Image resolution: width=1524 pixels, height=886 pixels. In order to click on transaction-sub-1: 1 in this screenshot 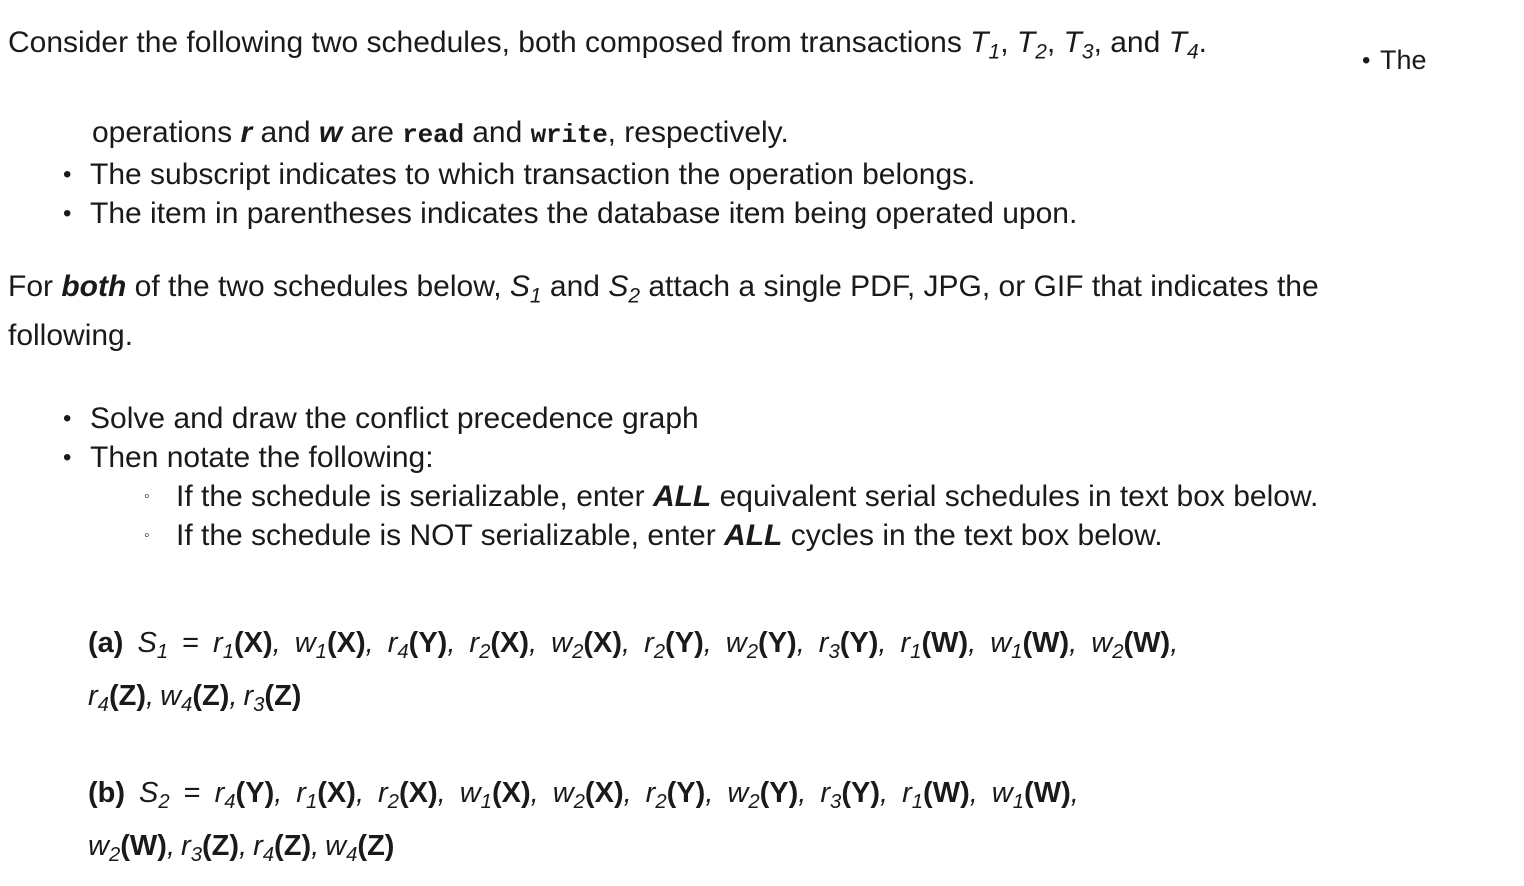, I will do `click(994, 52)`.